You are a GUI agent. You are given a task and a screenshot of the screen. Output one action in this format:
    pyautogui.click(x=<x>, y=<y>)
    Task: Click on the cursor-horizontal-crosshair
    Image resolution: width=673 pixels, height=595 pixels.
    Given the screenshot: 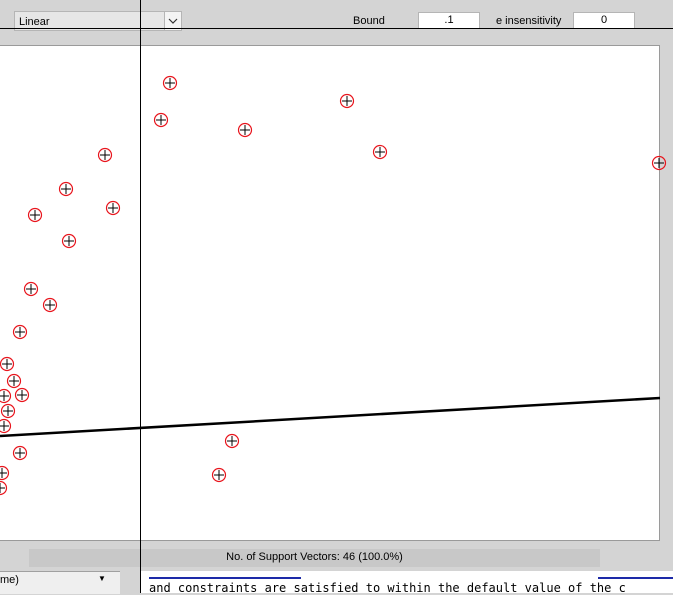 What is the action you would take?
    pyautogui.click(x=336, y=28)
    